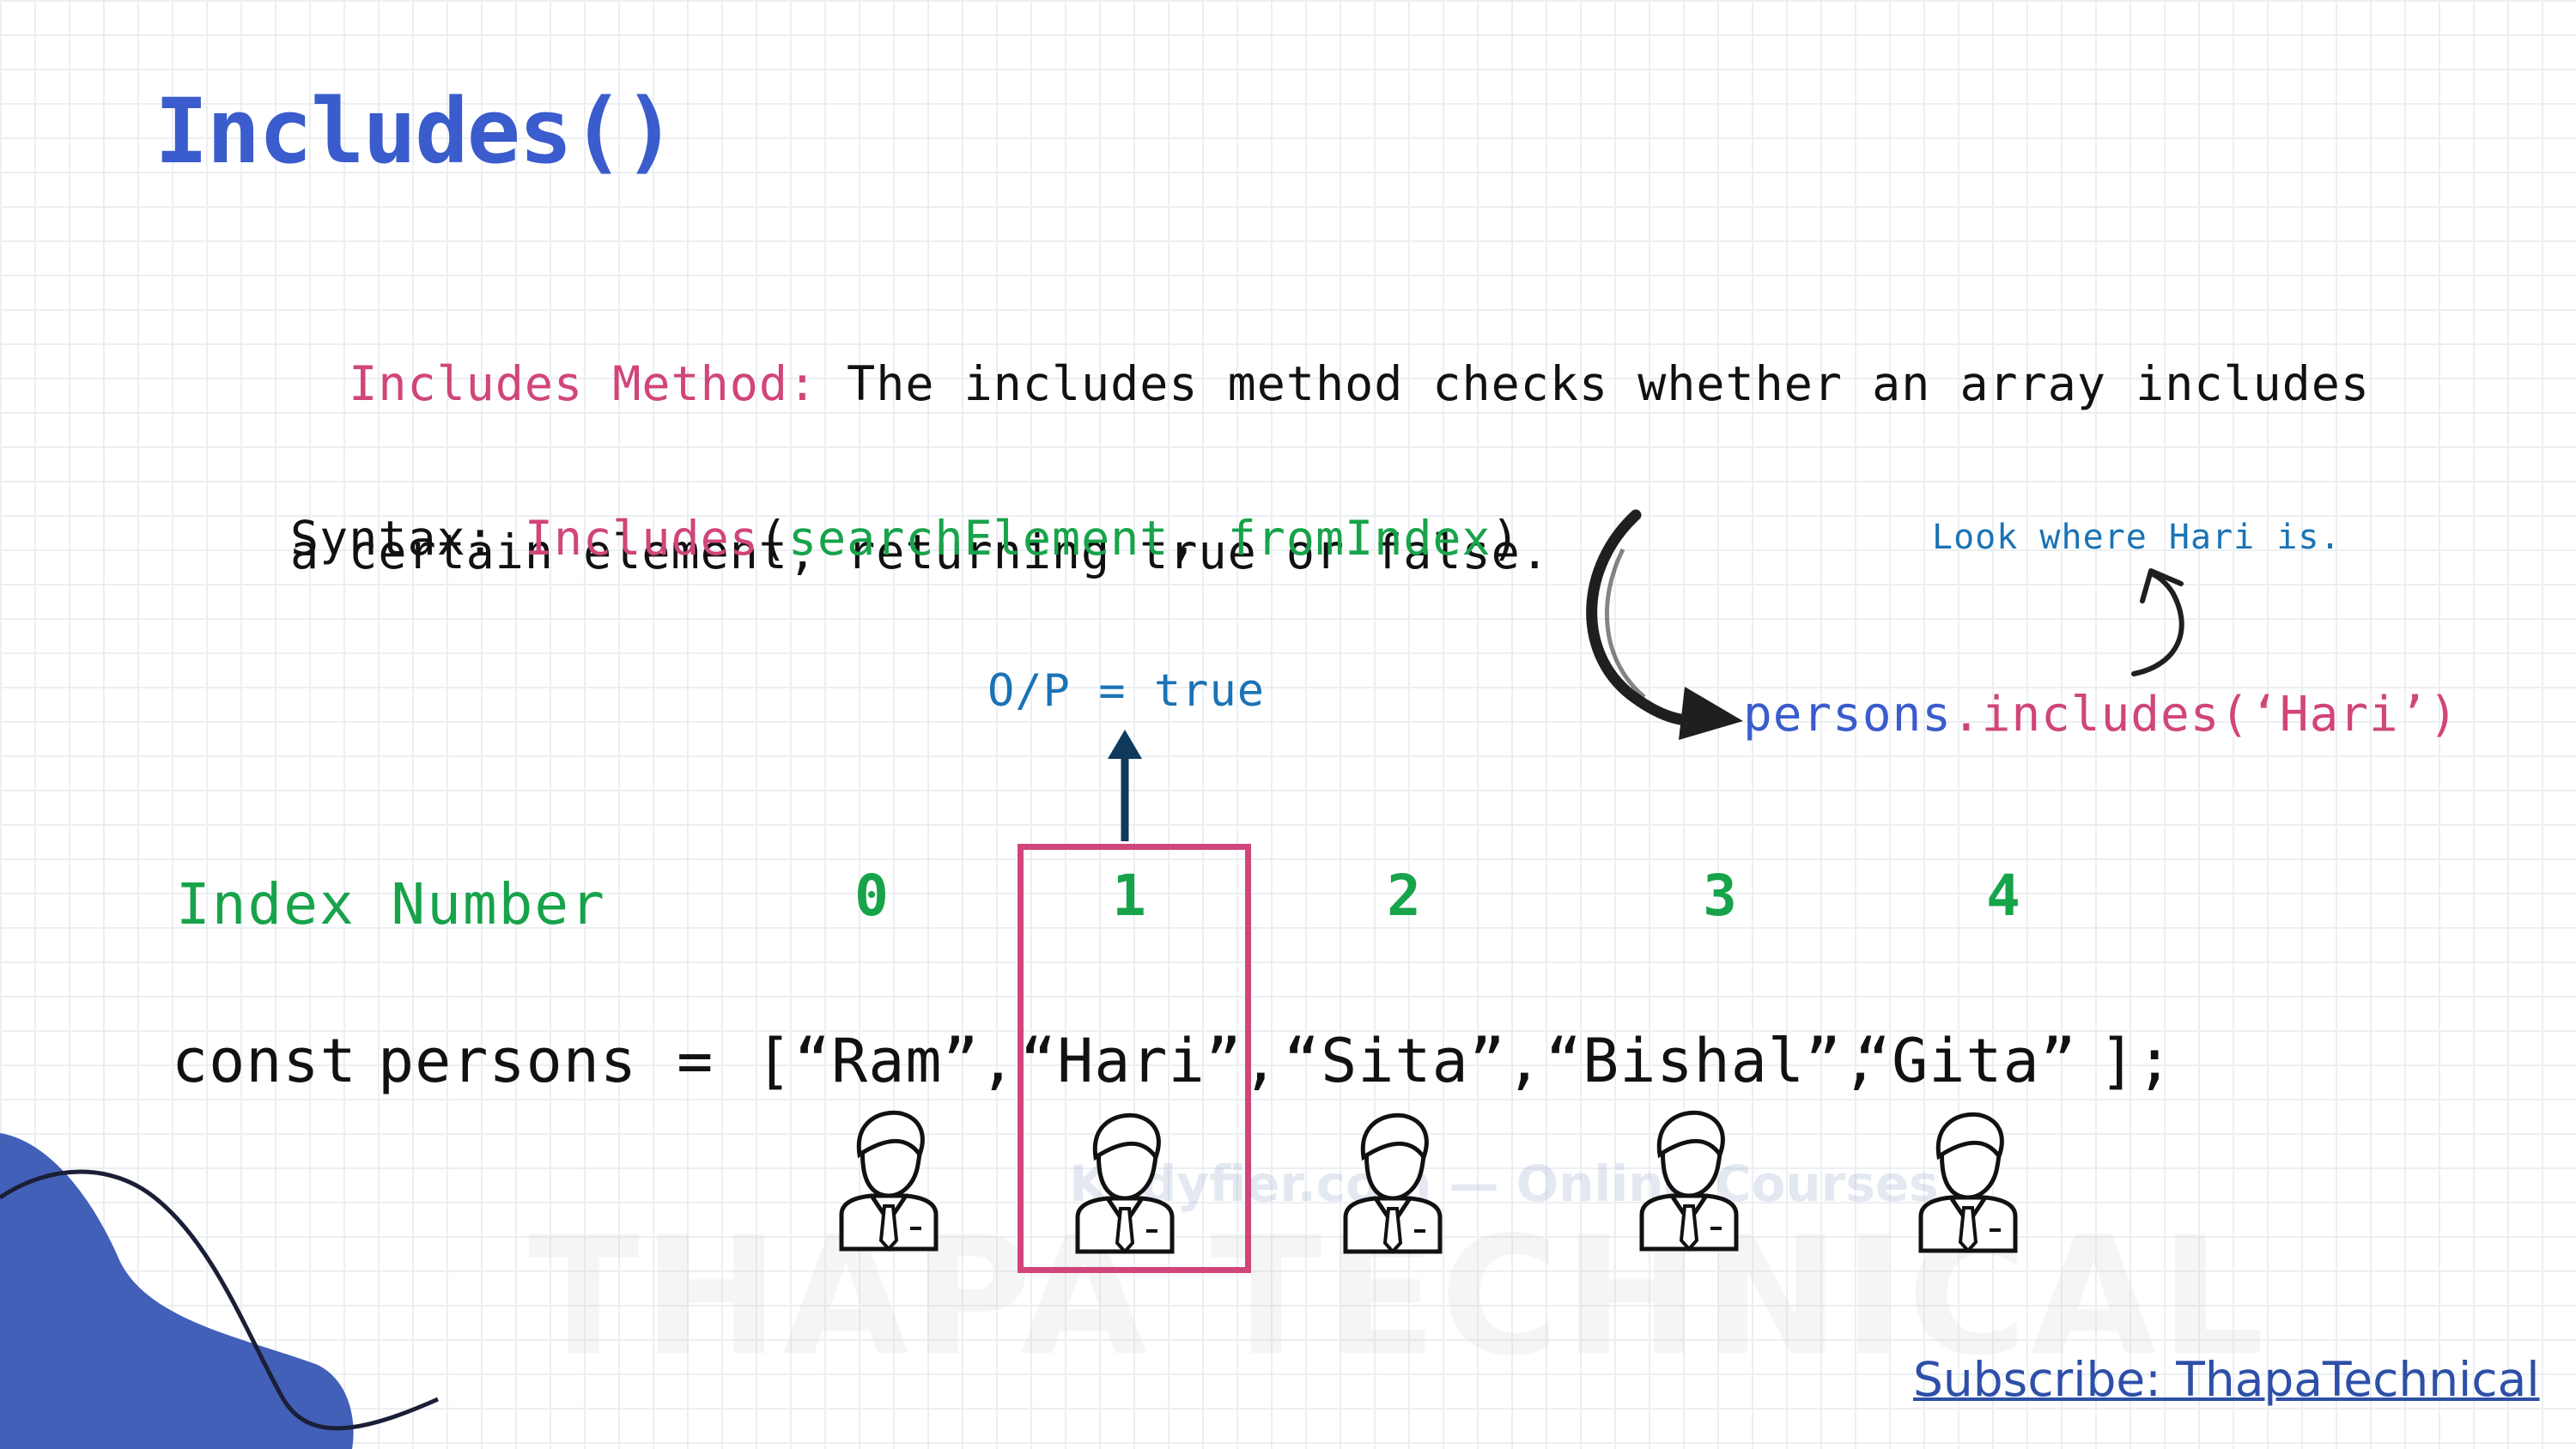 This screenshot has height=1449, width=2576. What do you see at coordinates (2226, 1379) in the screenshot?
I see `subscribe-link: Subscribe: ThapaTechnical` at bounding box center [2226, 1379].